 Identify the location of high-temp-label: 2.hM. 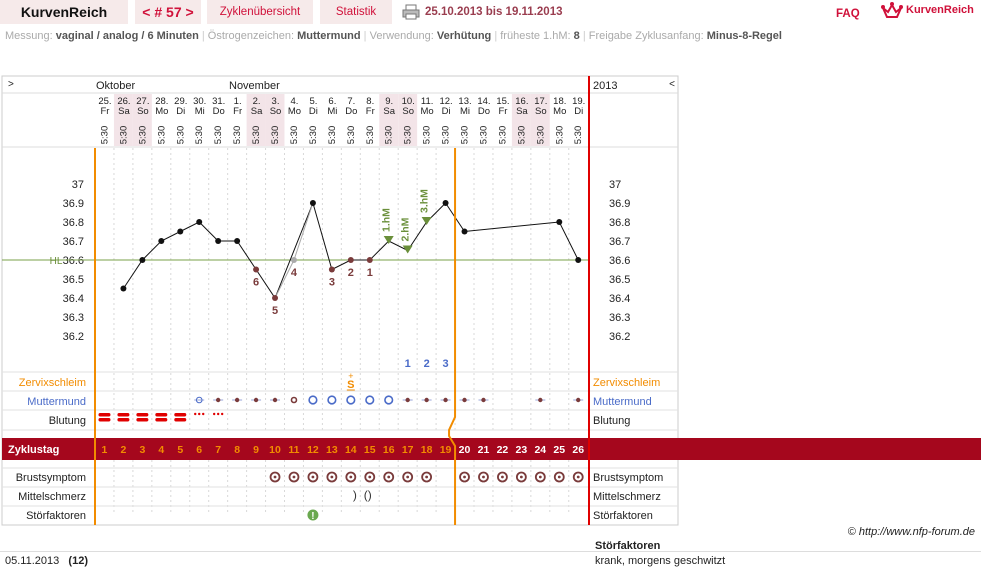
(406, 229).